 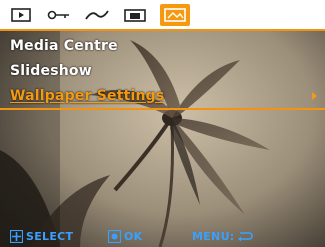 I want to click on button-hint-bar: SELECT OK MENU:, so click(x=162, y=236).